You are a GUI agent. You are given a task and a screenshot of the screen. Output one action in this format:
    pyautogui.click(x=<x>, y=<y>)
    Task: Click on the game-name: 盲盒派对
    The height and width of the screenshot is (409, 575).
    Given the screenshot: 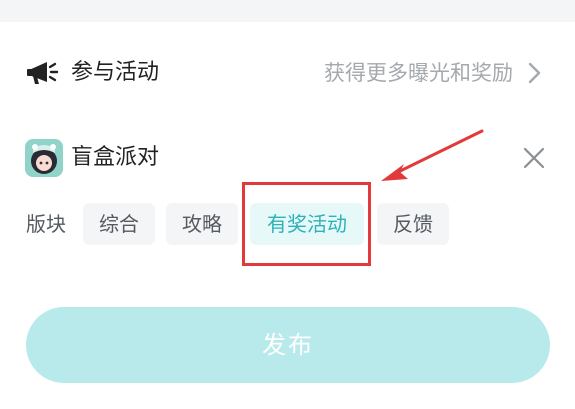 What is the action you would take?
    pyautogui.click(x=115, y=157)
    